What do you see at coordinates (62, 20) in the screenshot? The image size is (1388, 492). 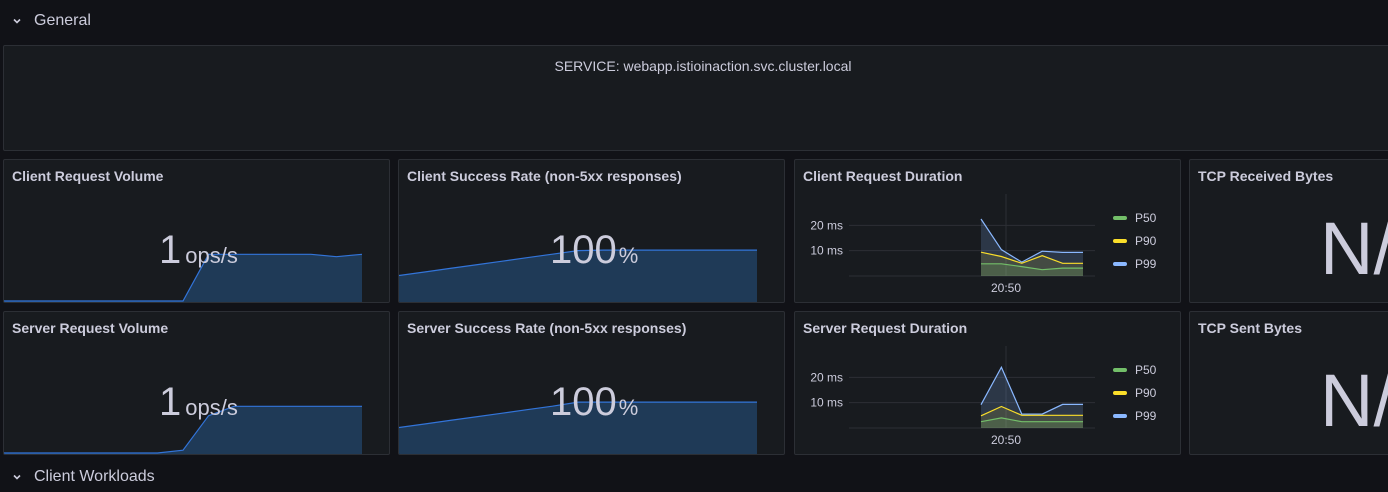 I see `row-title: General` at bounding box center [62, 20].